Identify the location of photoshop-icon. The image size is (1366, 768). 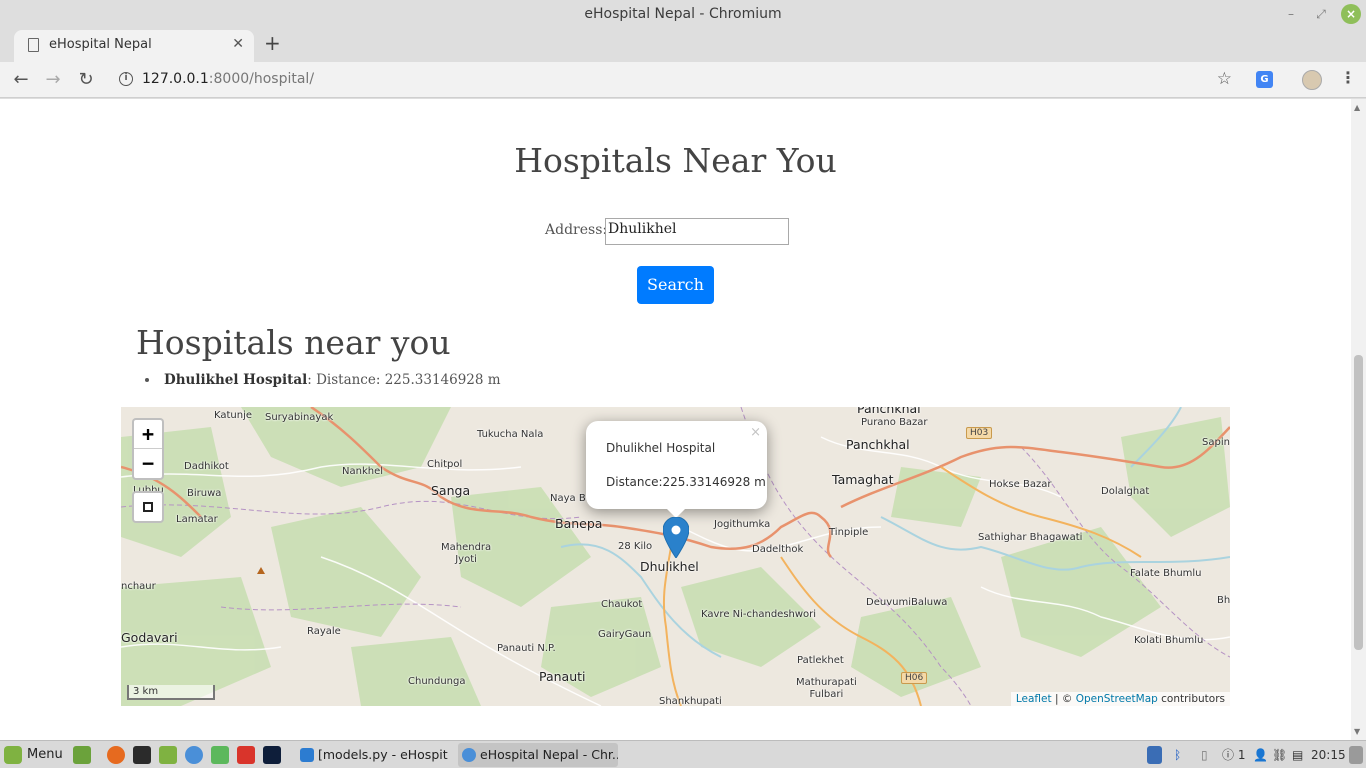
(272, 755).